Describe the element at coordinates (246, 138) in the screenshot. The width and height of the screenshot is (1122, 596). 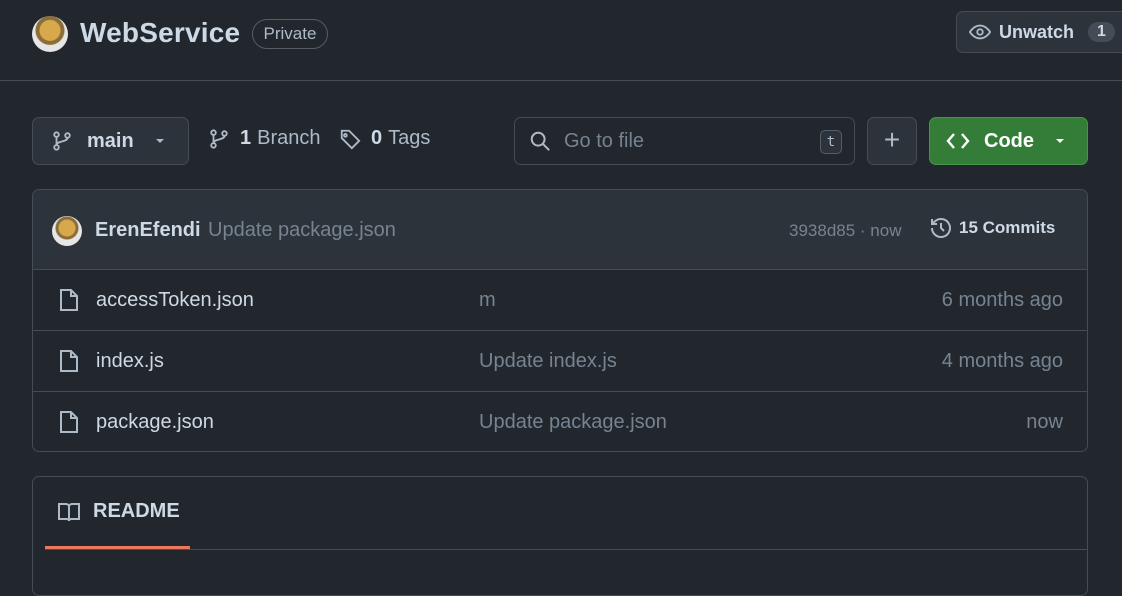
I see `branch-count: 1` at that location.